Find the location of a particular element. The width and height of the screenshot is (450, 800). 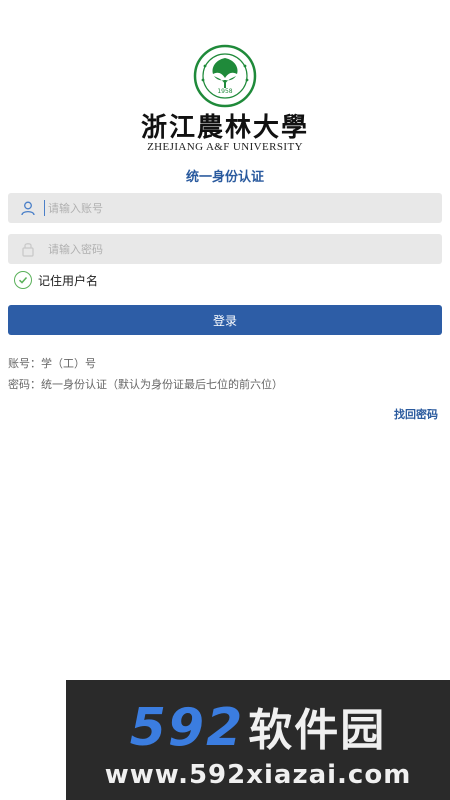

watermark-banner: 592 软件园 www.592xiazai.com is located at coordinates (258, 740).